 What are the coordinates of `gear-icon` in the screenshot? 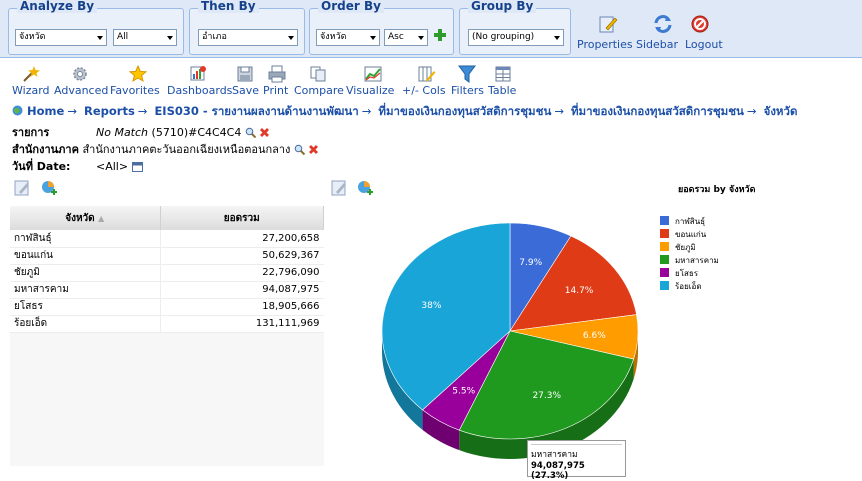 It's located at (80, 74).